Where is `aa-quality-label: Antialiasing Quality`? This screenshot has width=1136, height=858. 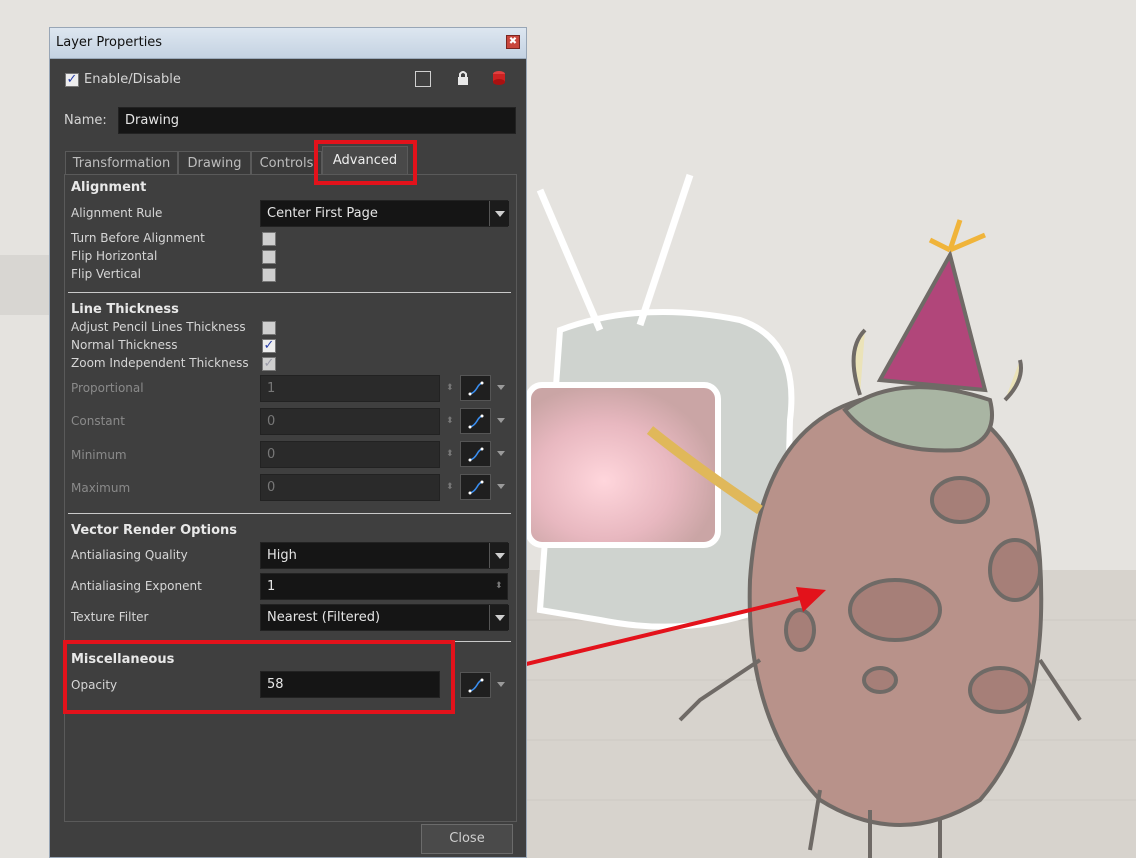 aa-quality-label: Antialiasing Quality is located at coordinates (129, 555).